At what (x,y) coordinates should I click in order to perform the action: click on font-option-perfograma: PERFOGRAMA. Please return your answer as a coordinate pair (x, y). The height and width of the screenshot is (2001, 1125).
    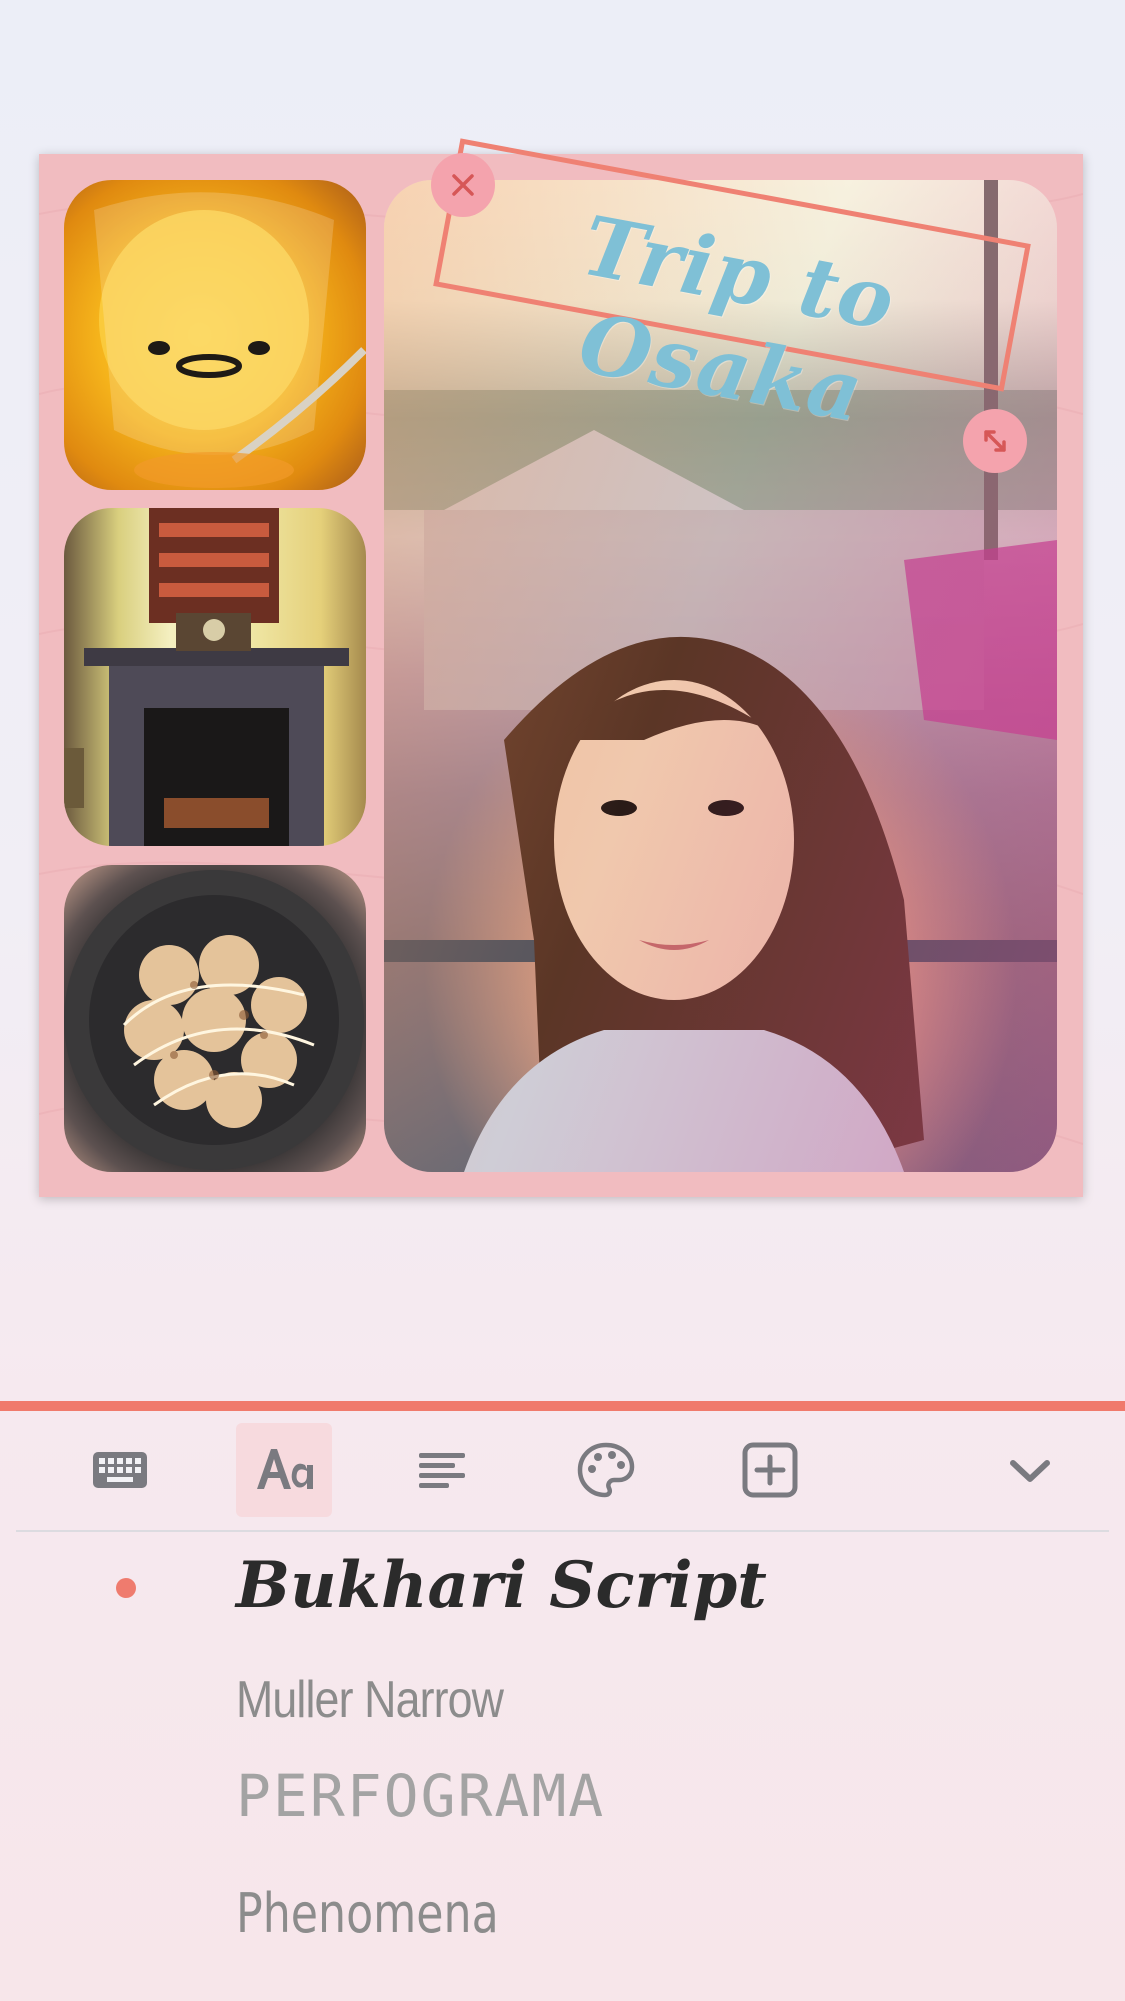
    Looking at the image, I should click on (420, 1796).